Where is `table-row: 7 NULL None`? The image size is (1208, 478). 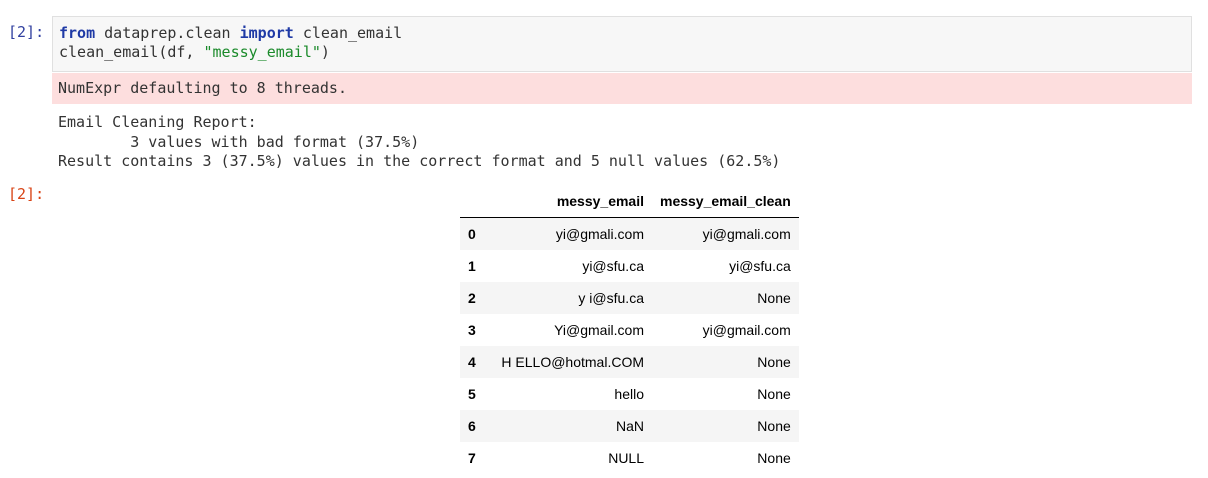
table-row: 7 NULL None is located at coordinates (629, 458).